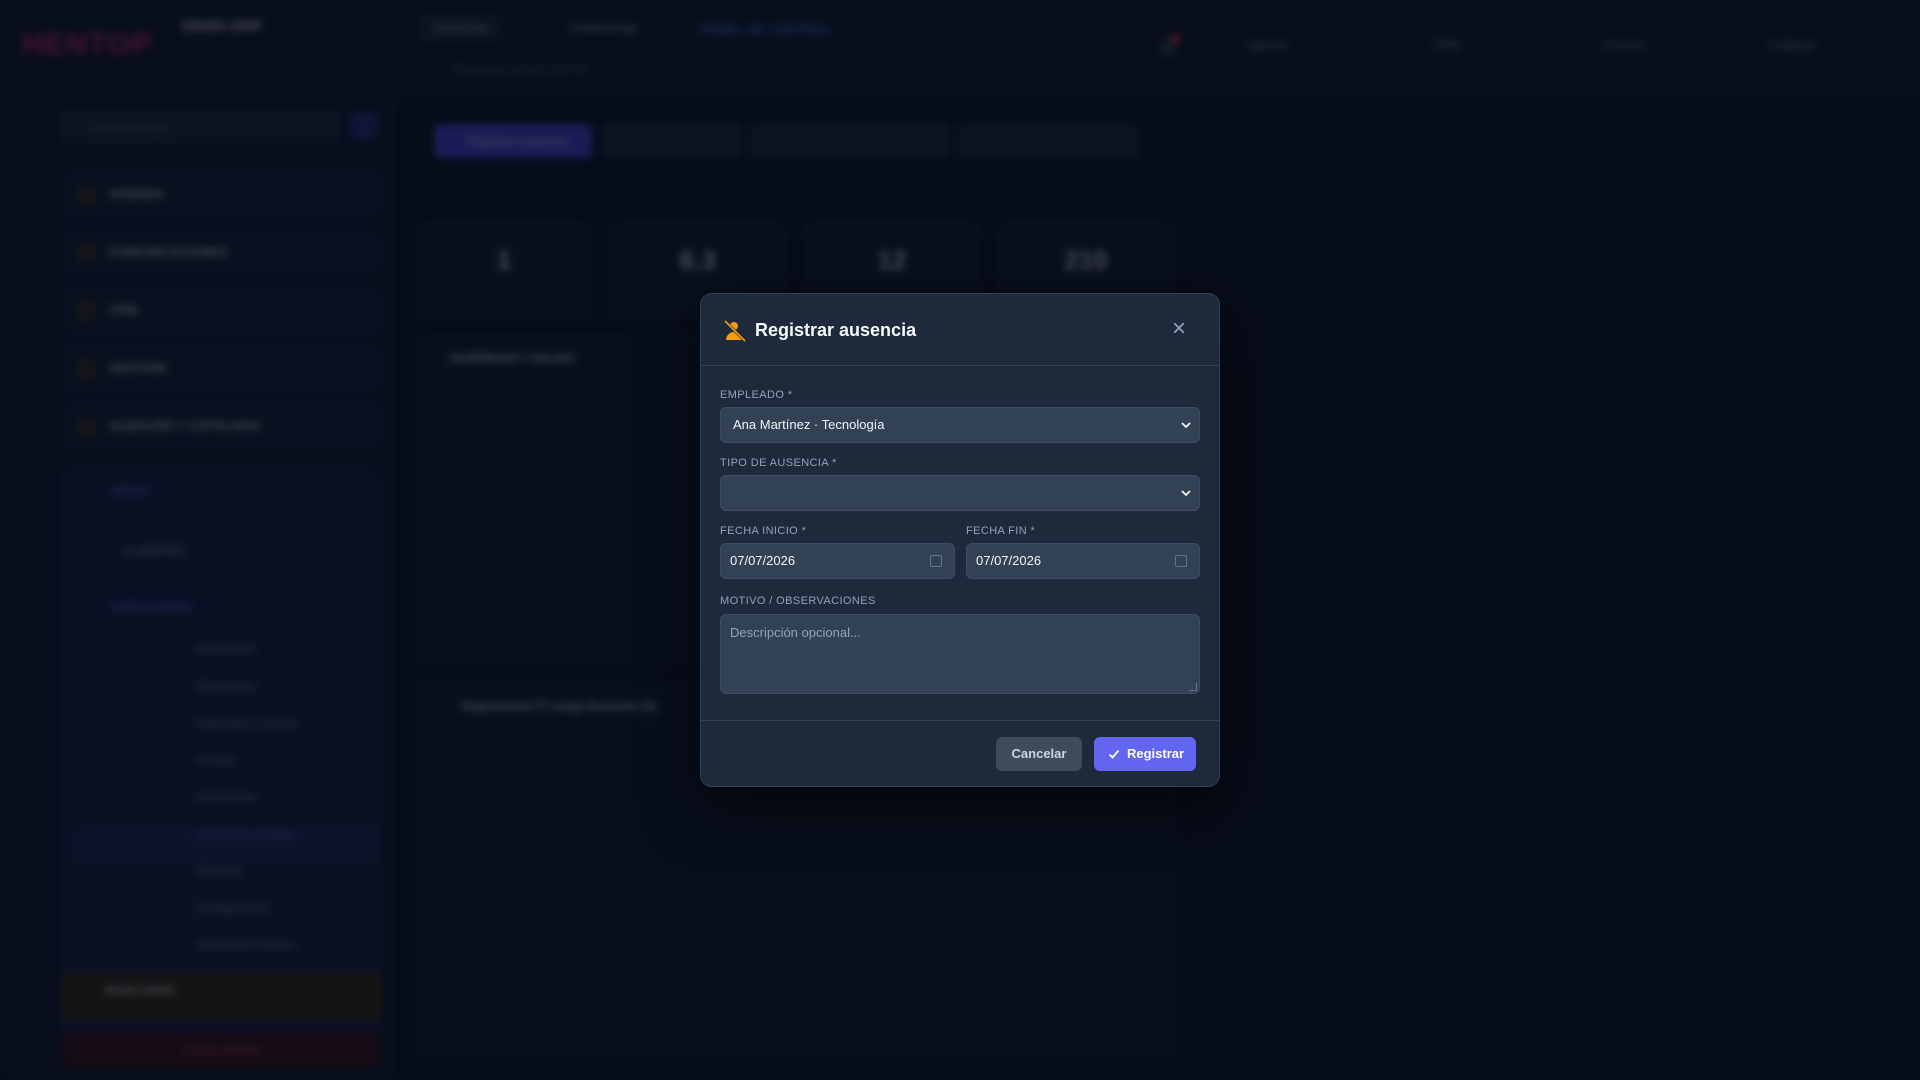 The width and height of the screenshot is (1920, 1080). Describe the element at coordinates (960, 425) in the screenshot. I see `employee-select: Ana Martínez · Tecnología` at that location.